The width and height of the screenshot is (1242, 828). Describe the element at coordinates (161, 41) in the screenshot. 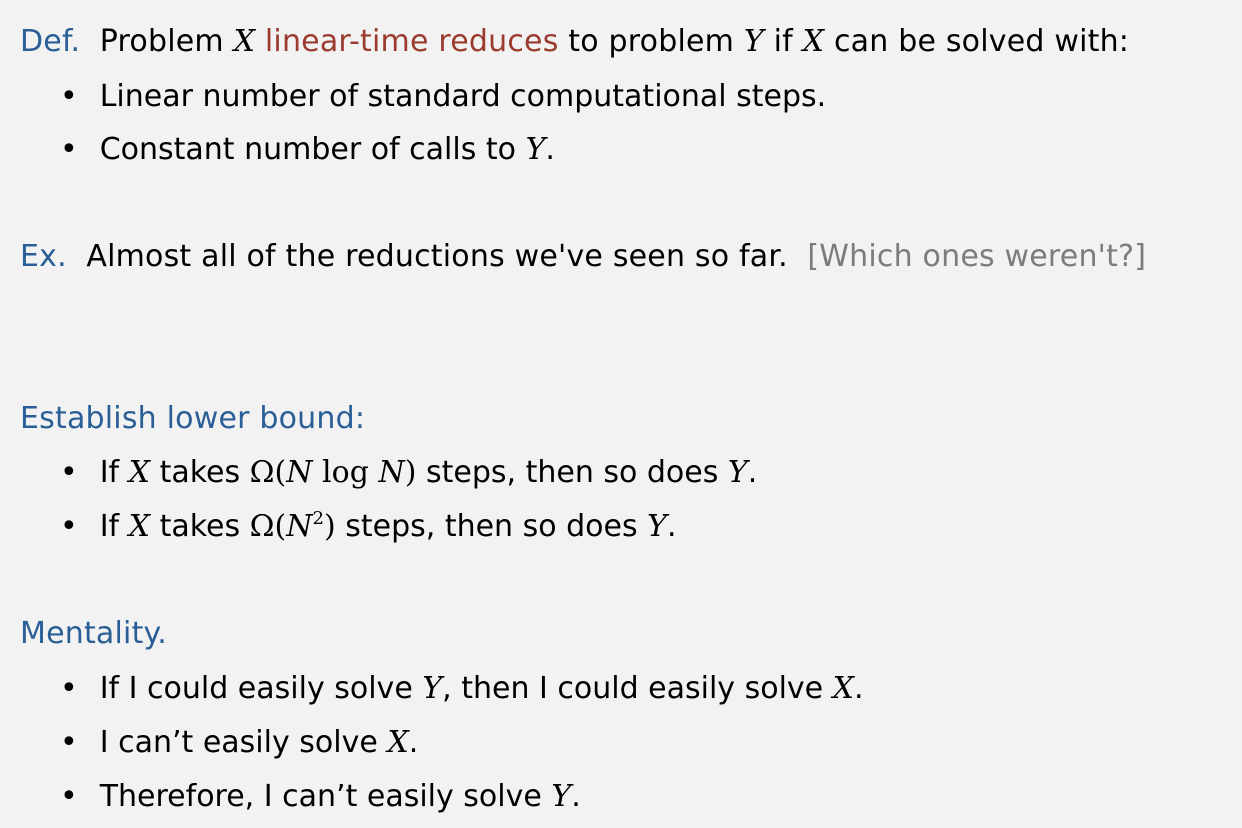

I see `def-text-1: Problem` at that location.